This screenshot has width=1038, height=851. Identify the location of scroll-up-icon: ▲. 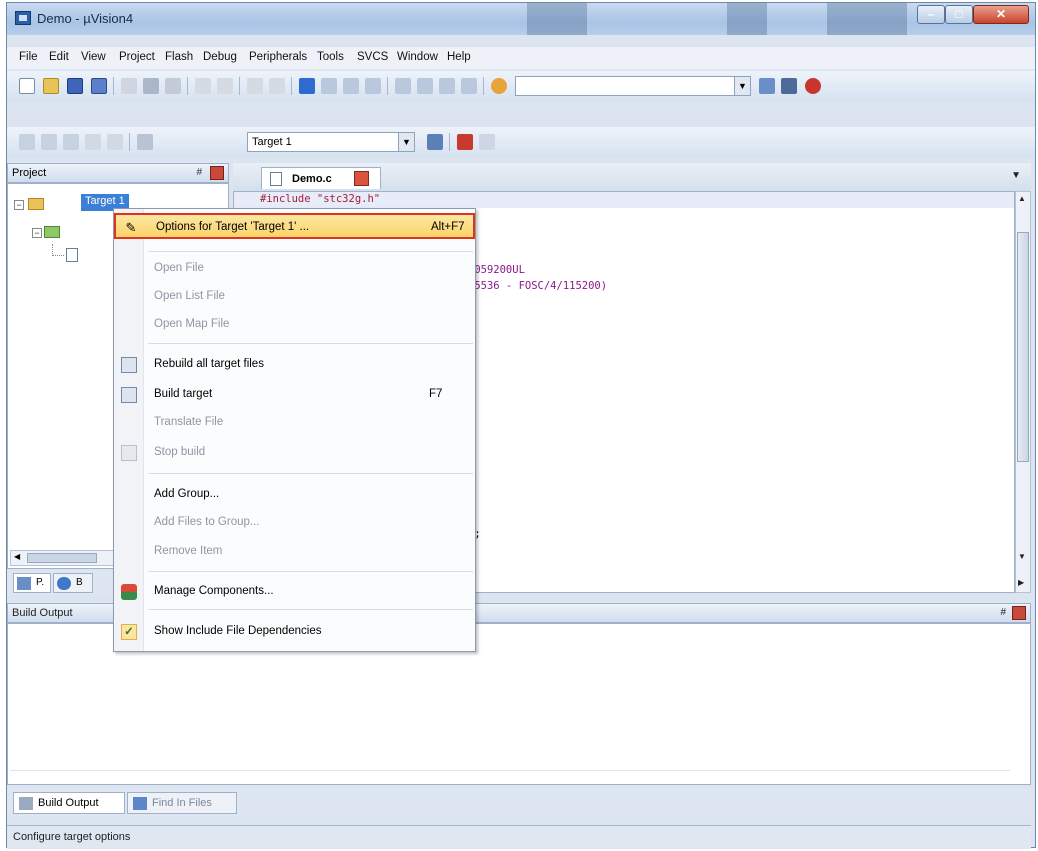
(1022, 198).